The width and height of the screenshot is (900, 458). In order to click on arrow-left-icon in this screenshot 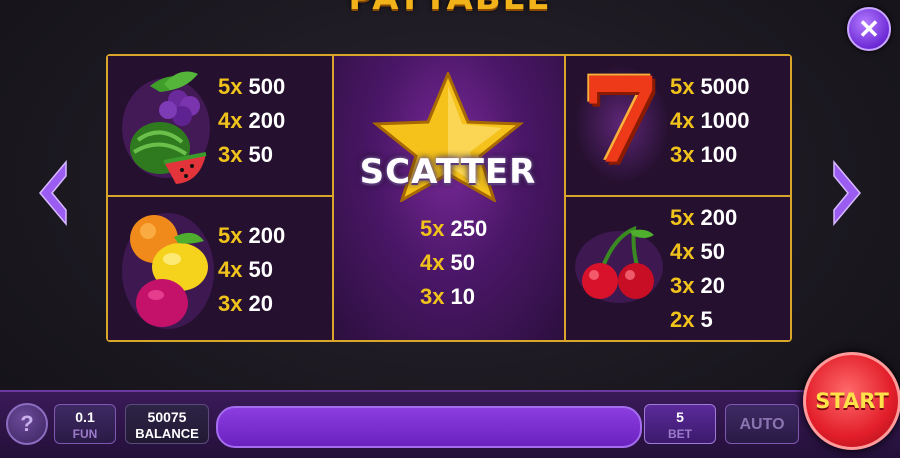, I will do `click(53, 193)`.